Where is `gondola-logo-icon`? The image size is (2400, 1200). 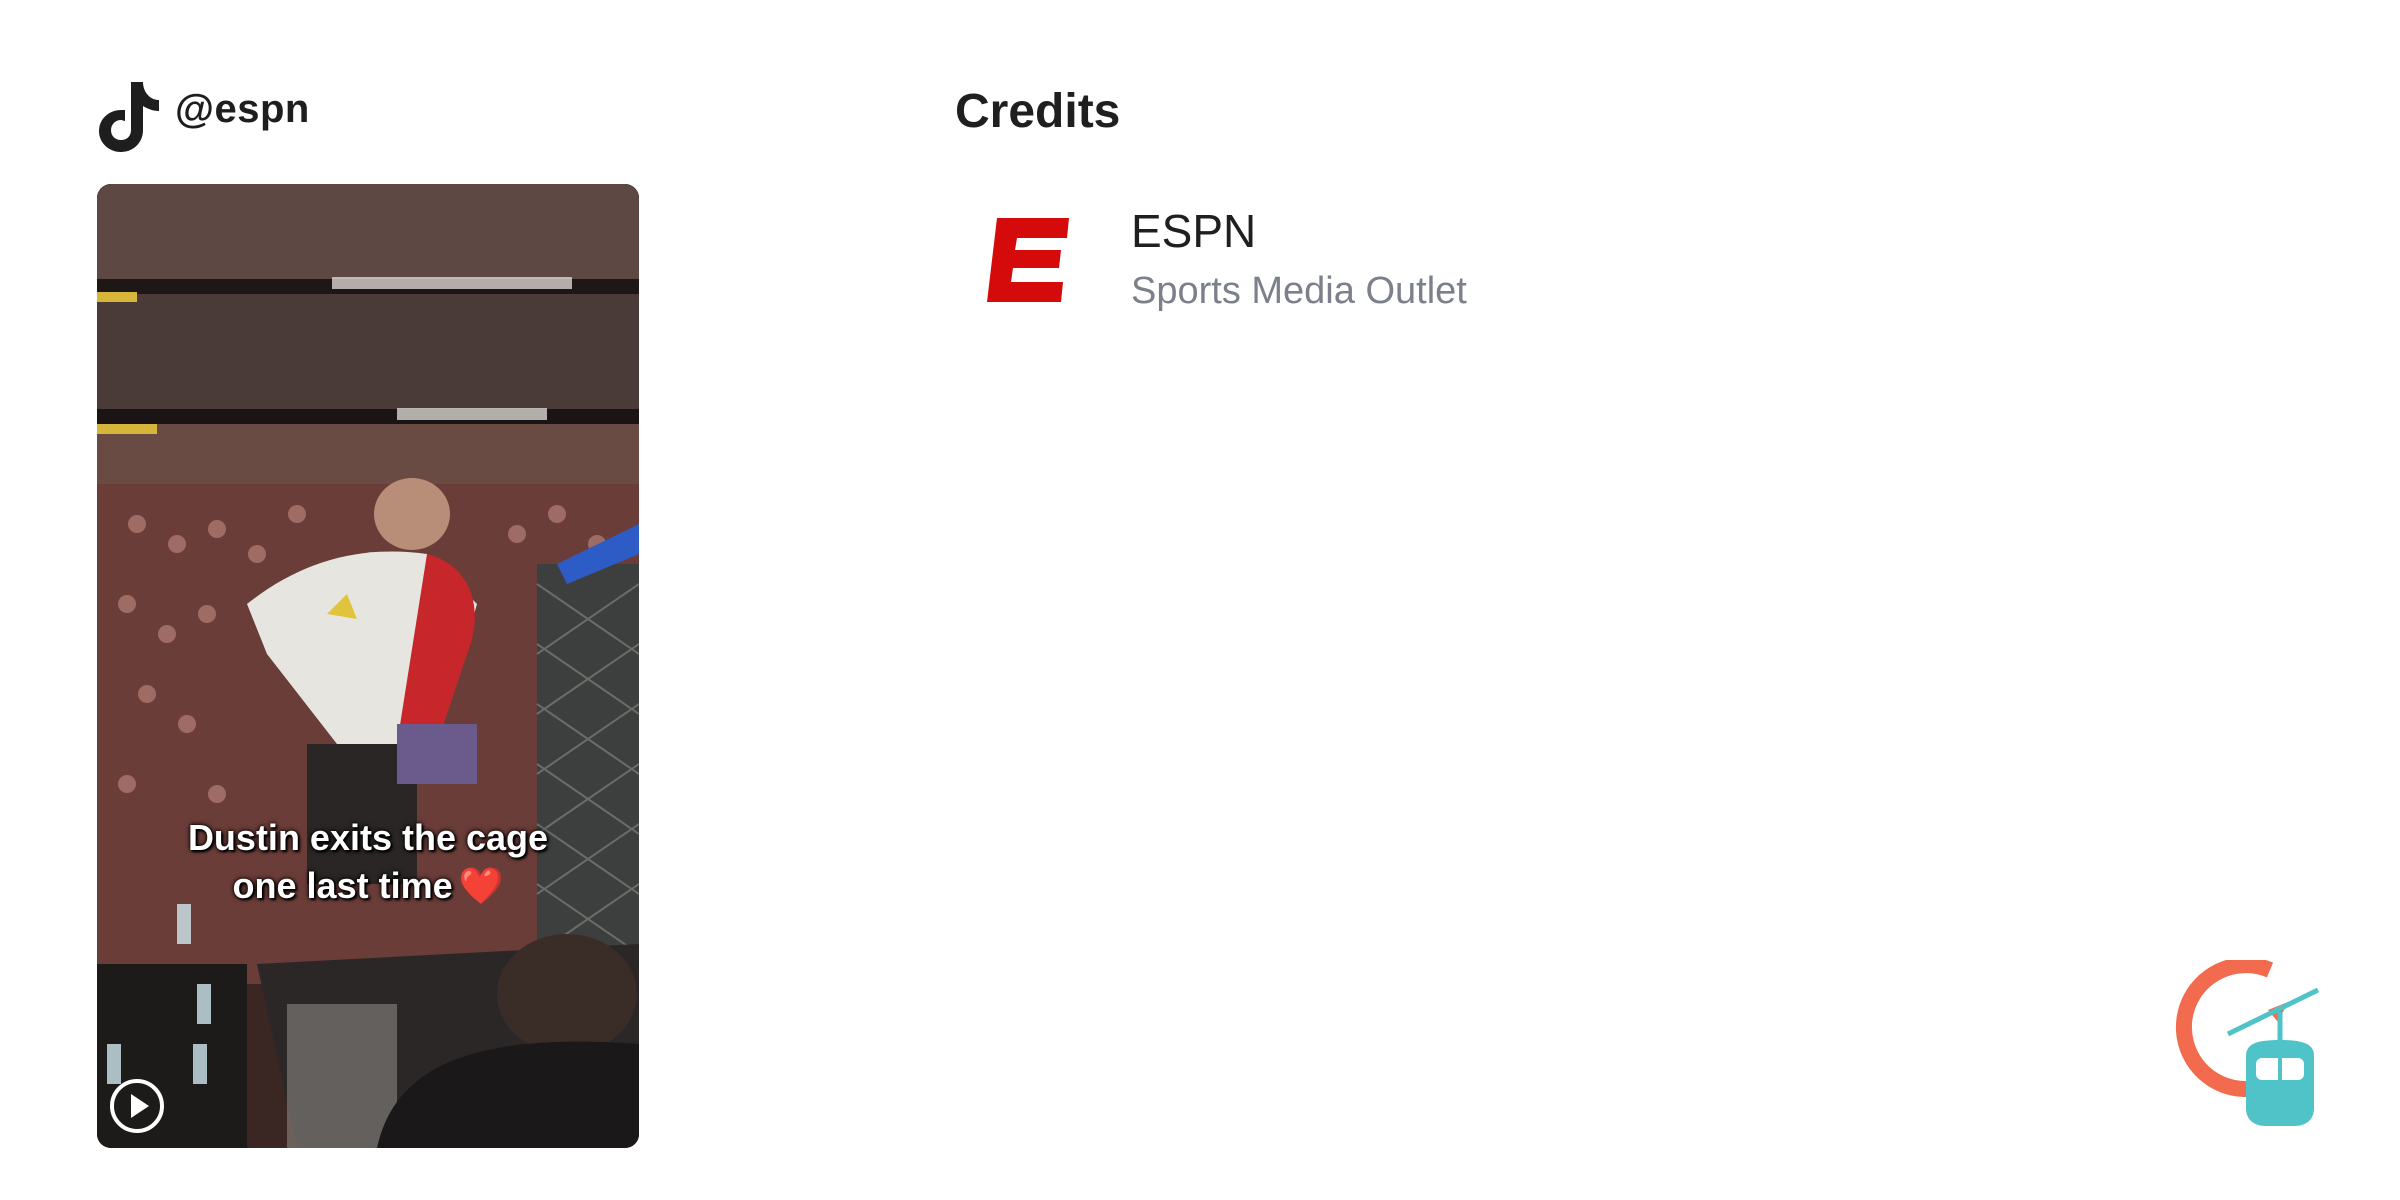 gondola-logo-icon is located at coordinates (2250, 1050).